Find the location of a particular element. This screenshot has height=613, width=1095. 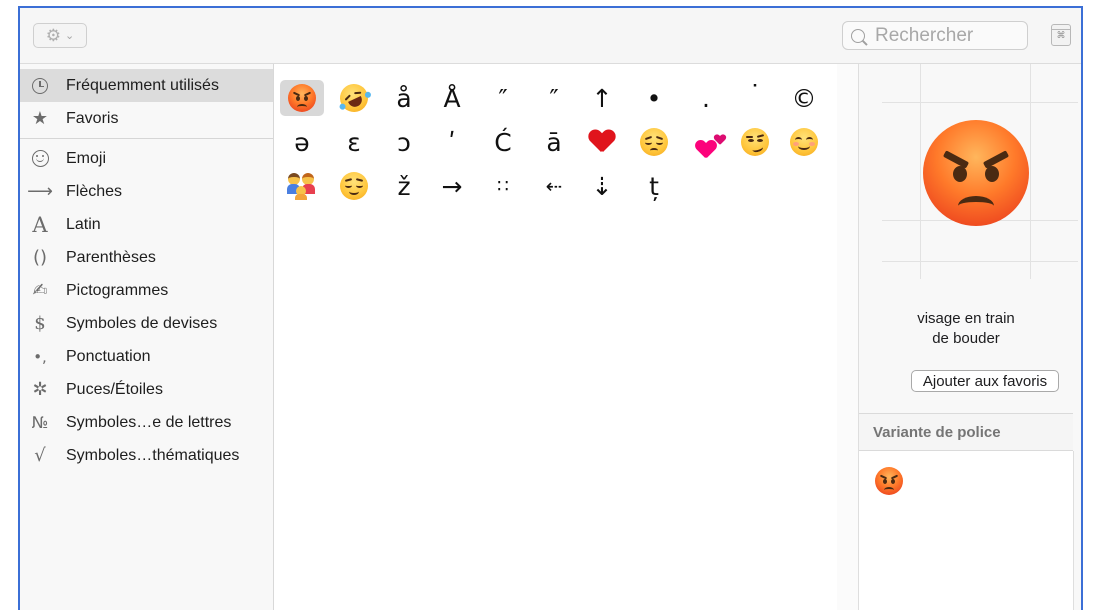

grid-item-two-hearts is located at coordinates (706, 142).